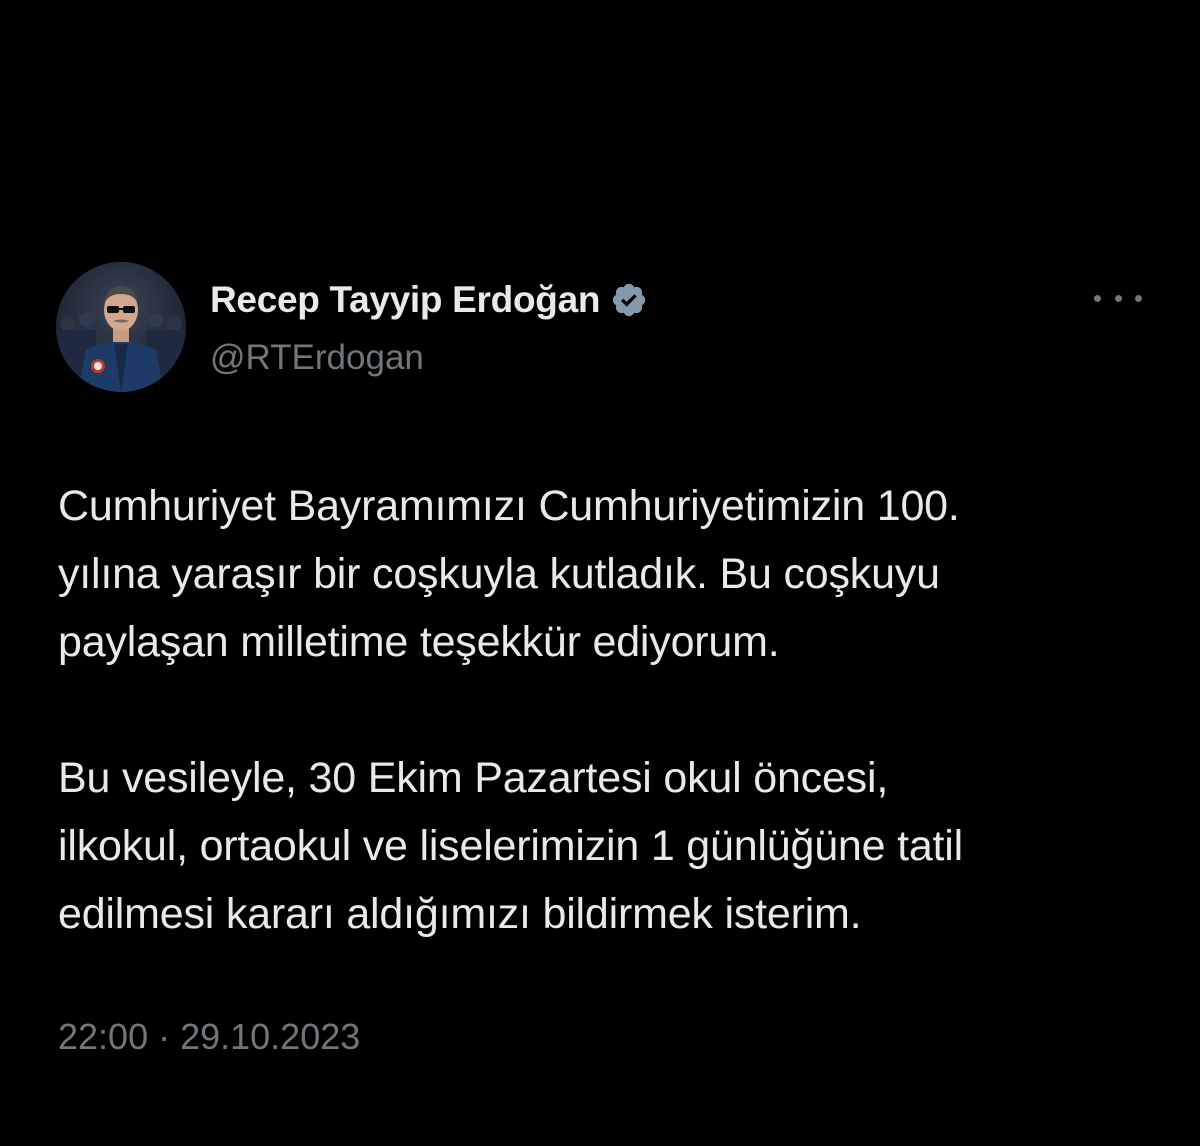 The height and width of the screenshot is (1146, 1200). Describe the element at coordinates (103, 1036) in the screenshot. I see `tweet-time: 22:00` at that location.